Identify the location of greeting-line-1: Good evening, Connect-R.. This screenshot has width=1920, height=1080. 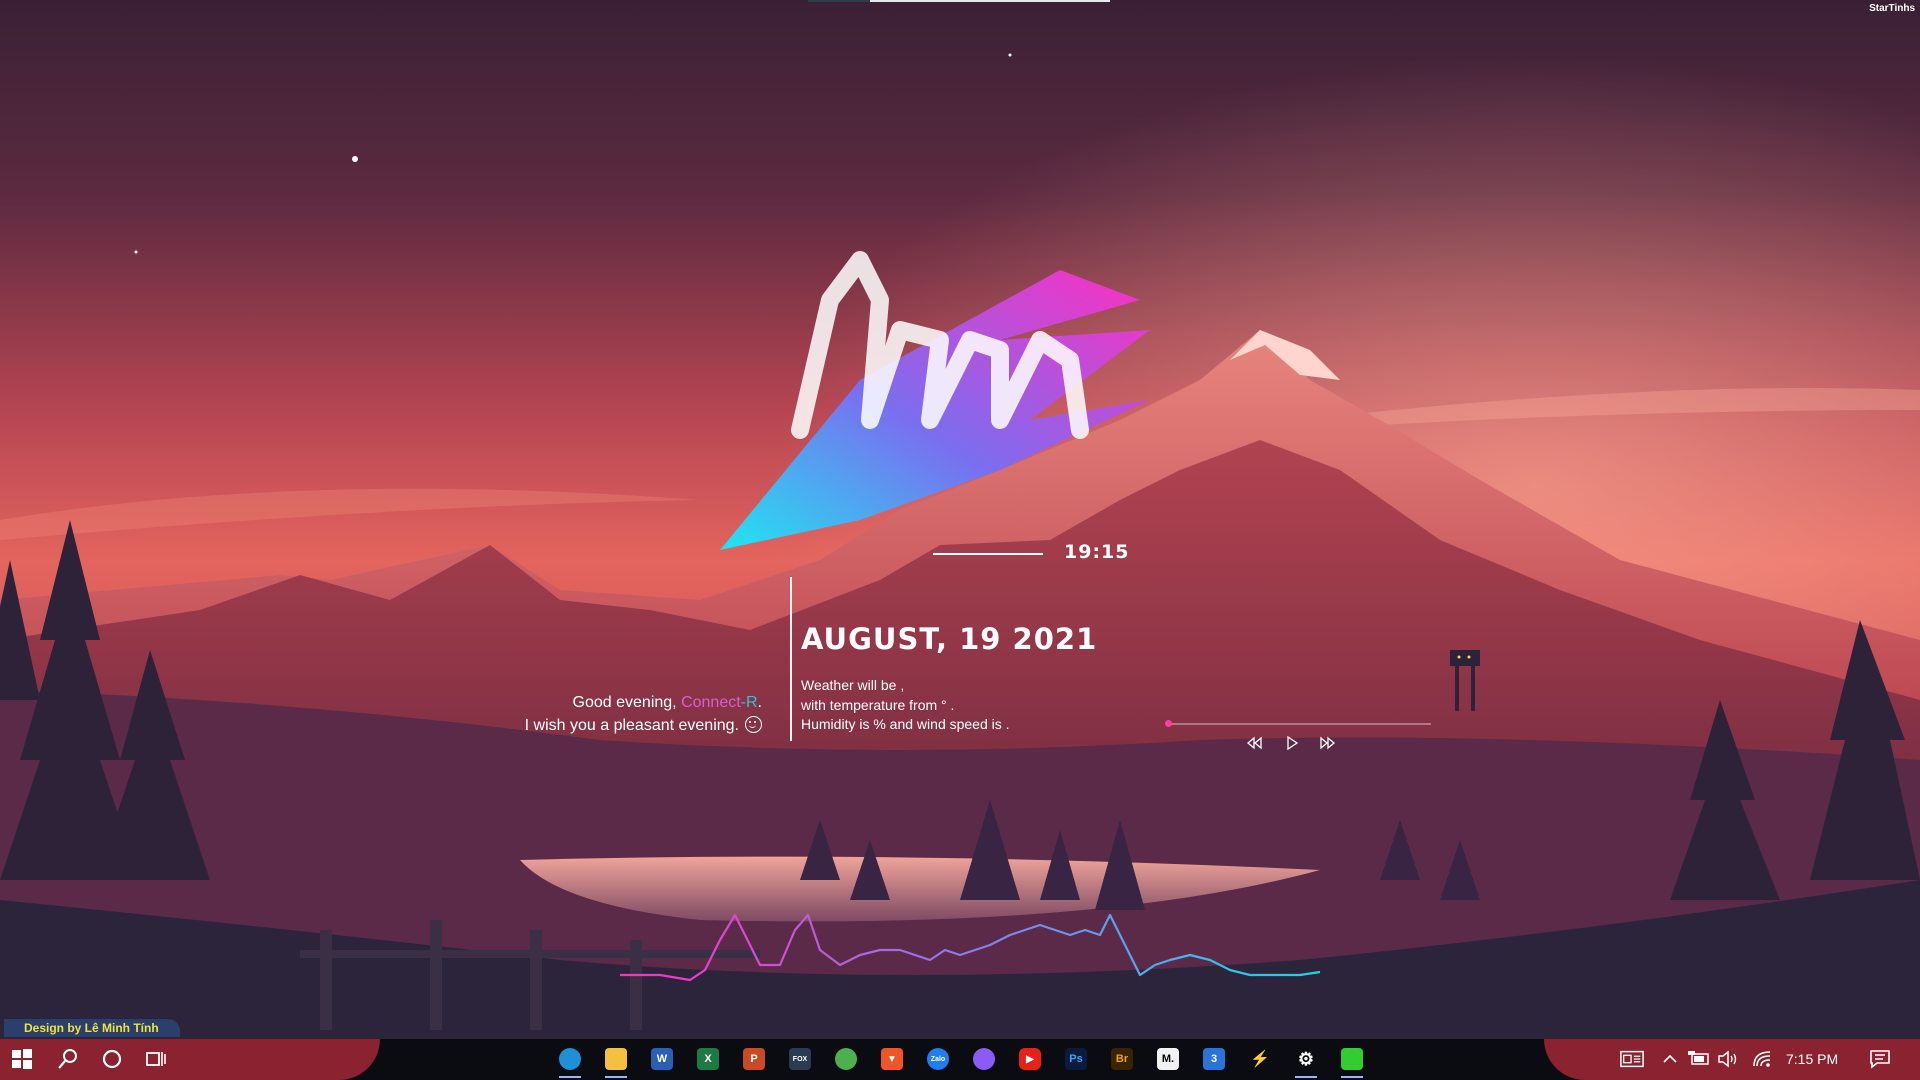
(643, 702).